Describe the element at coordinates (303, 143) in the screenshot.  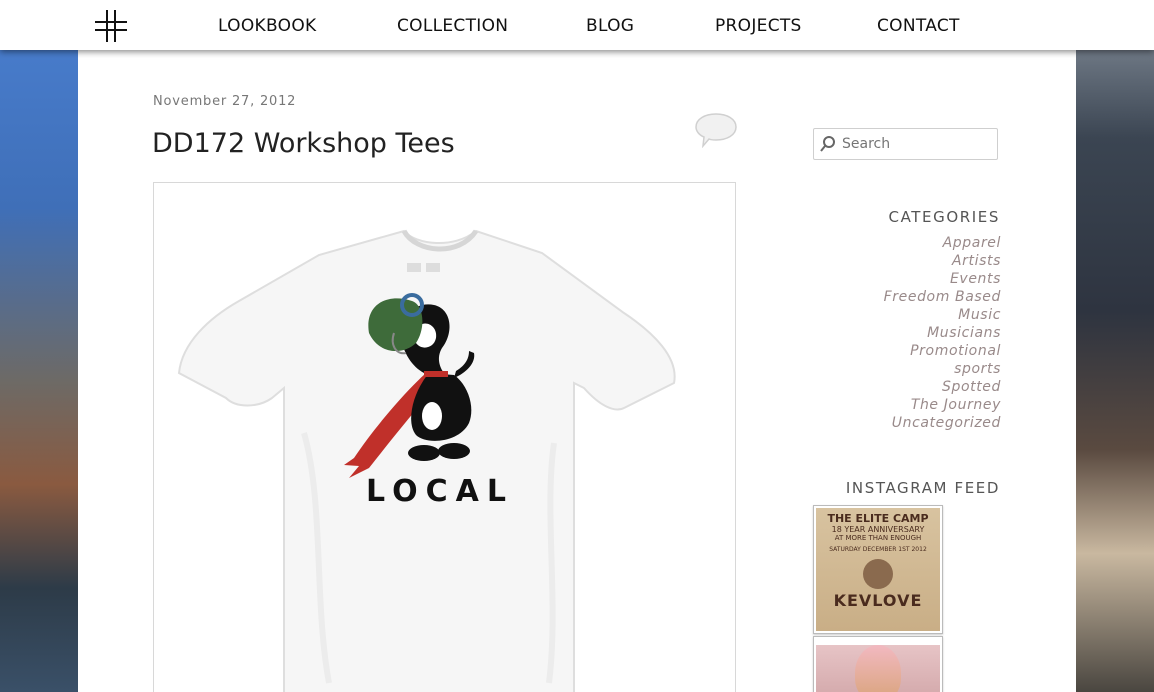
I see `post-title: DD172 Workshop Tees` at that location.